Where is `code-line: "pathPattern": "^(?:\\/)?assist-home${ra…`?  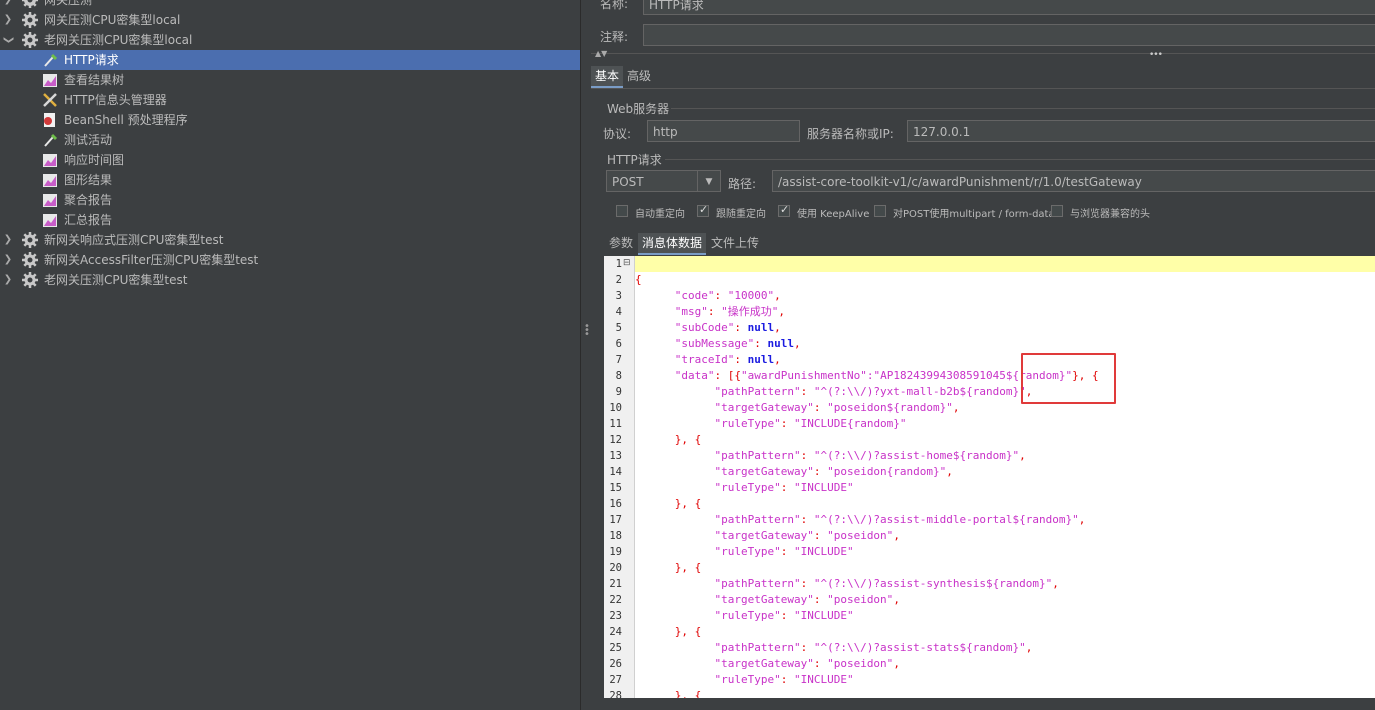
code-line: "pathPattern": "^(?:\\/)?assist-home${ra… is located at coordinates (870, 455).